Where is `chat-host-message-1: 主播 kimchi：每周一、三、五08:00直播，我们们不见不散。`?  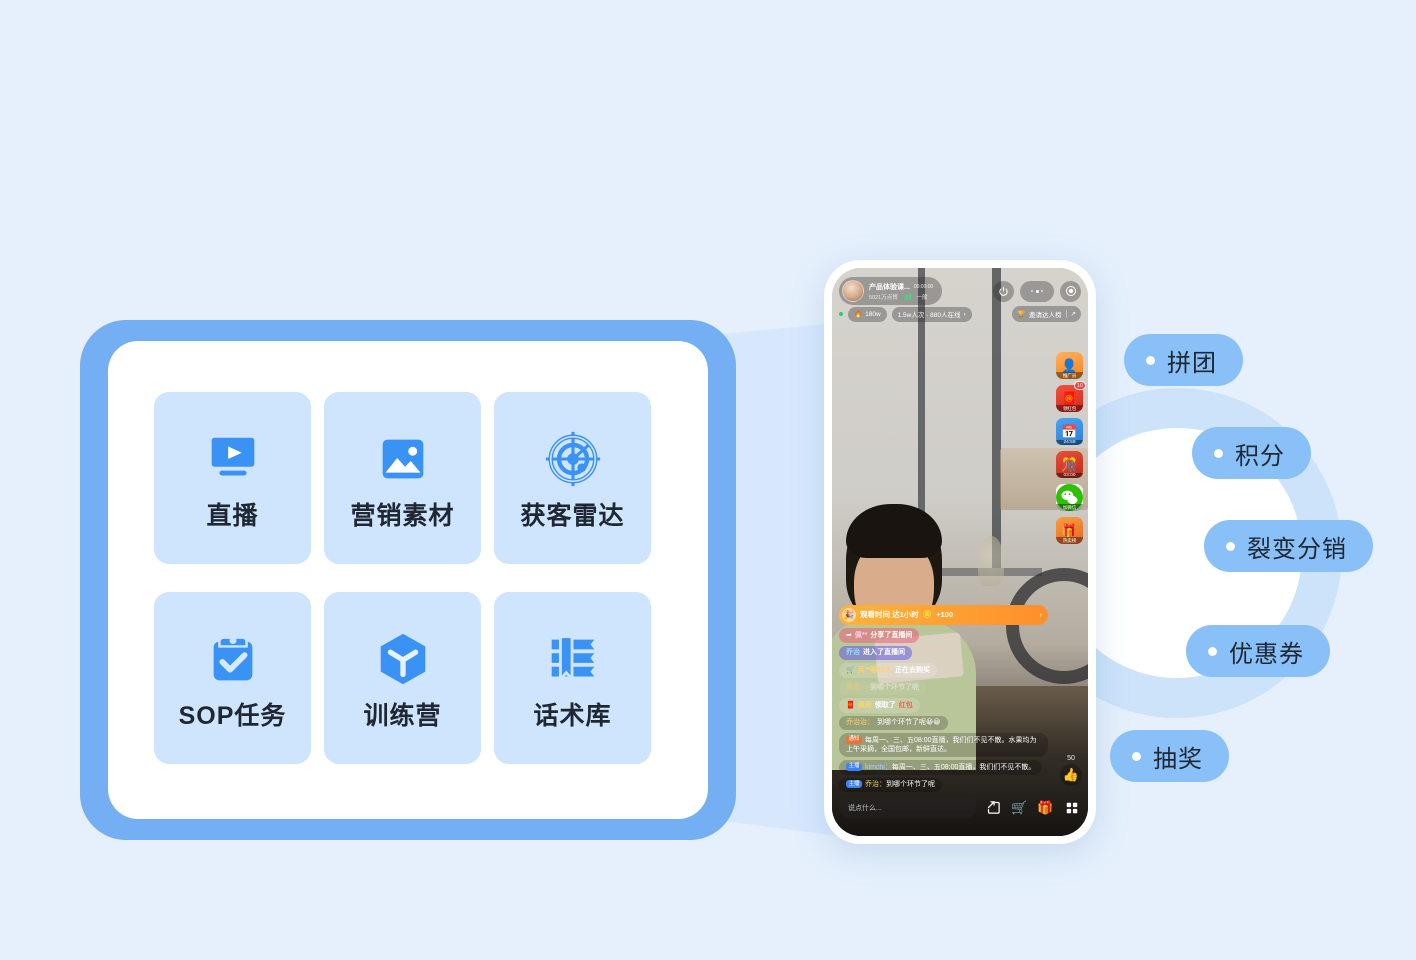
chat-host-message-1: 主播 kimchi：每周一、三、五08:00直播，我们们不见不散。 is located at coordinates (941, 767).